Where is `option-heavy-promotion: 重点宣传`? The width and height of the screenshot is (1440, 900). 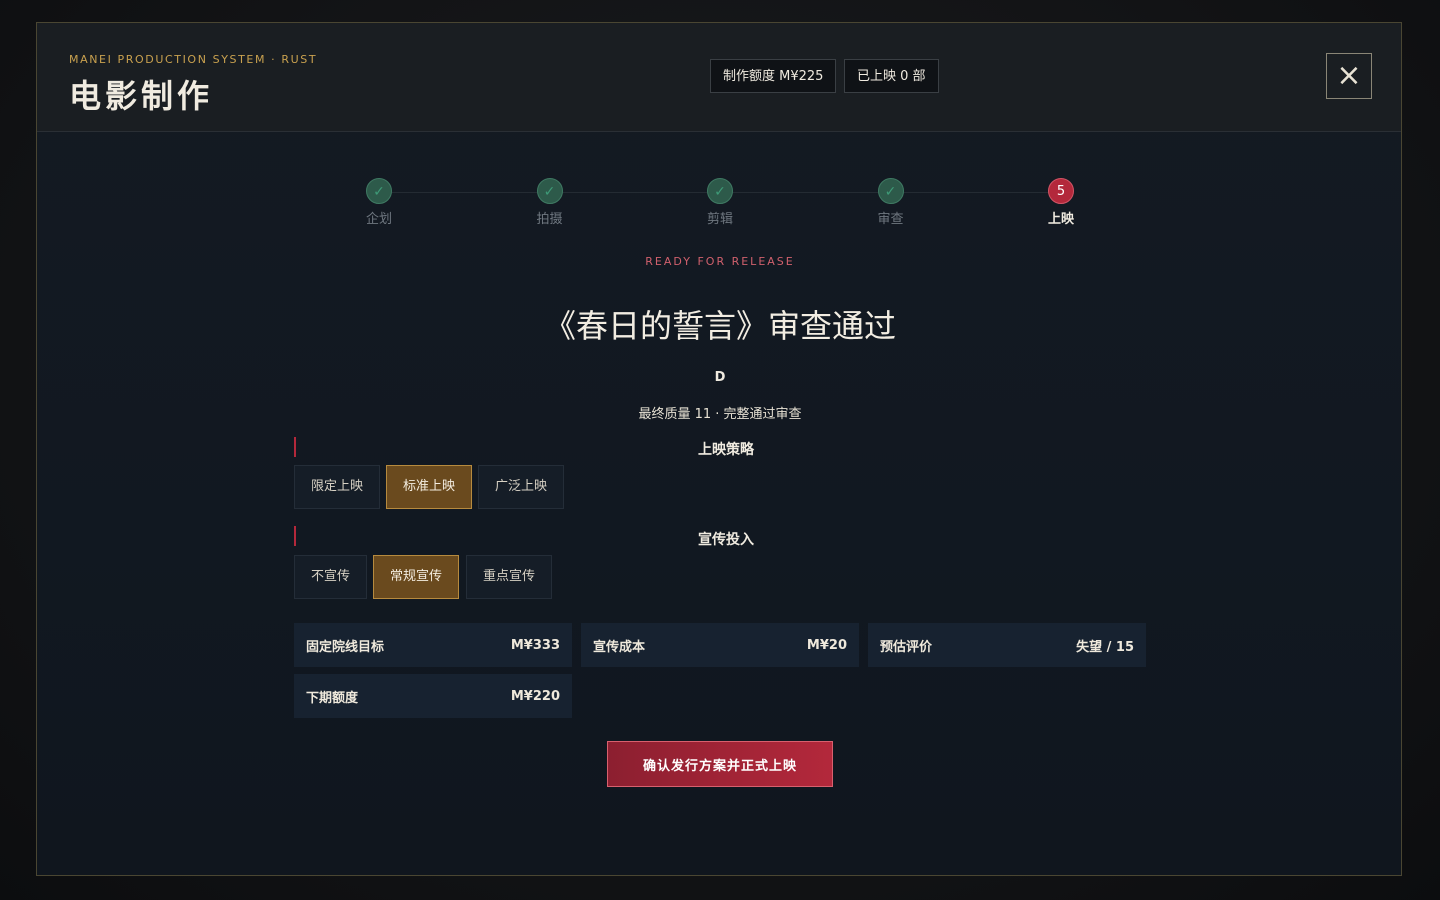
option-heavy-promotion: 重点宣传 is located at coordinates (509, 577).